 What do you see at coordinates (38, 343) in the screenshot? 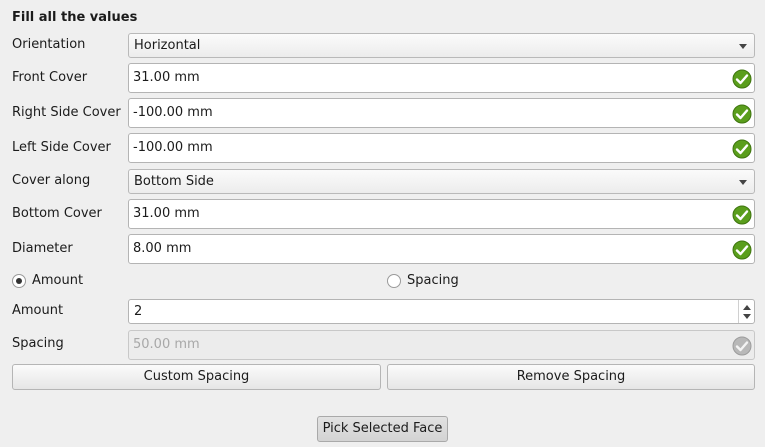
I see `spacing-label: Spacing` at bounding box center [38, 343].